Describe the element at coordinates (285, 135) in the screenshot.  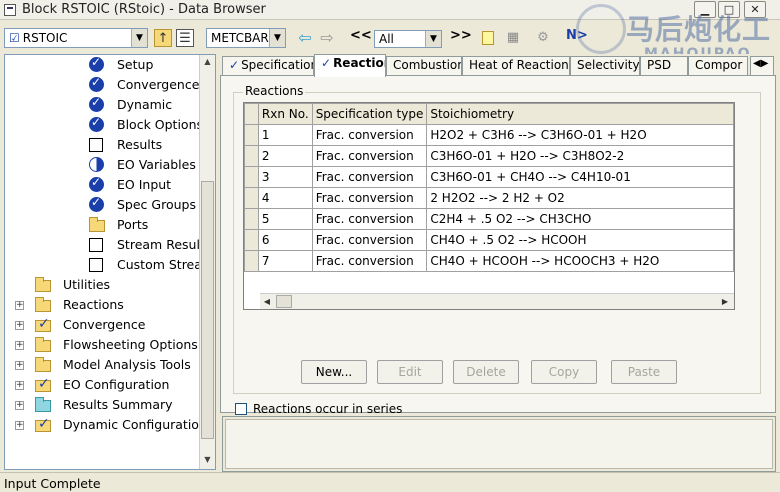
I see `rxn-no-cell: 1` at that location.